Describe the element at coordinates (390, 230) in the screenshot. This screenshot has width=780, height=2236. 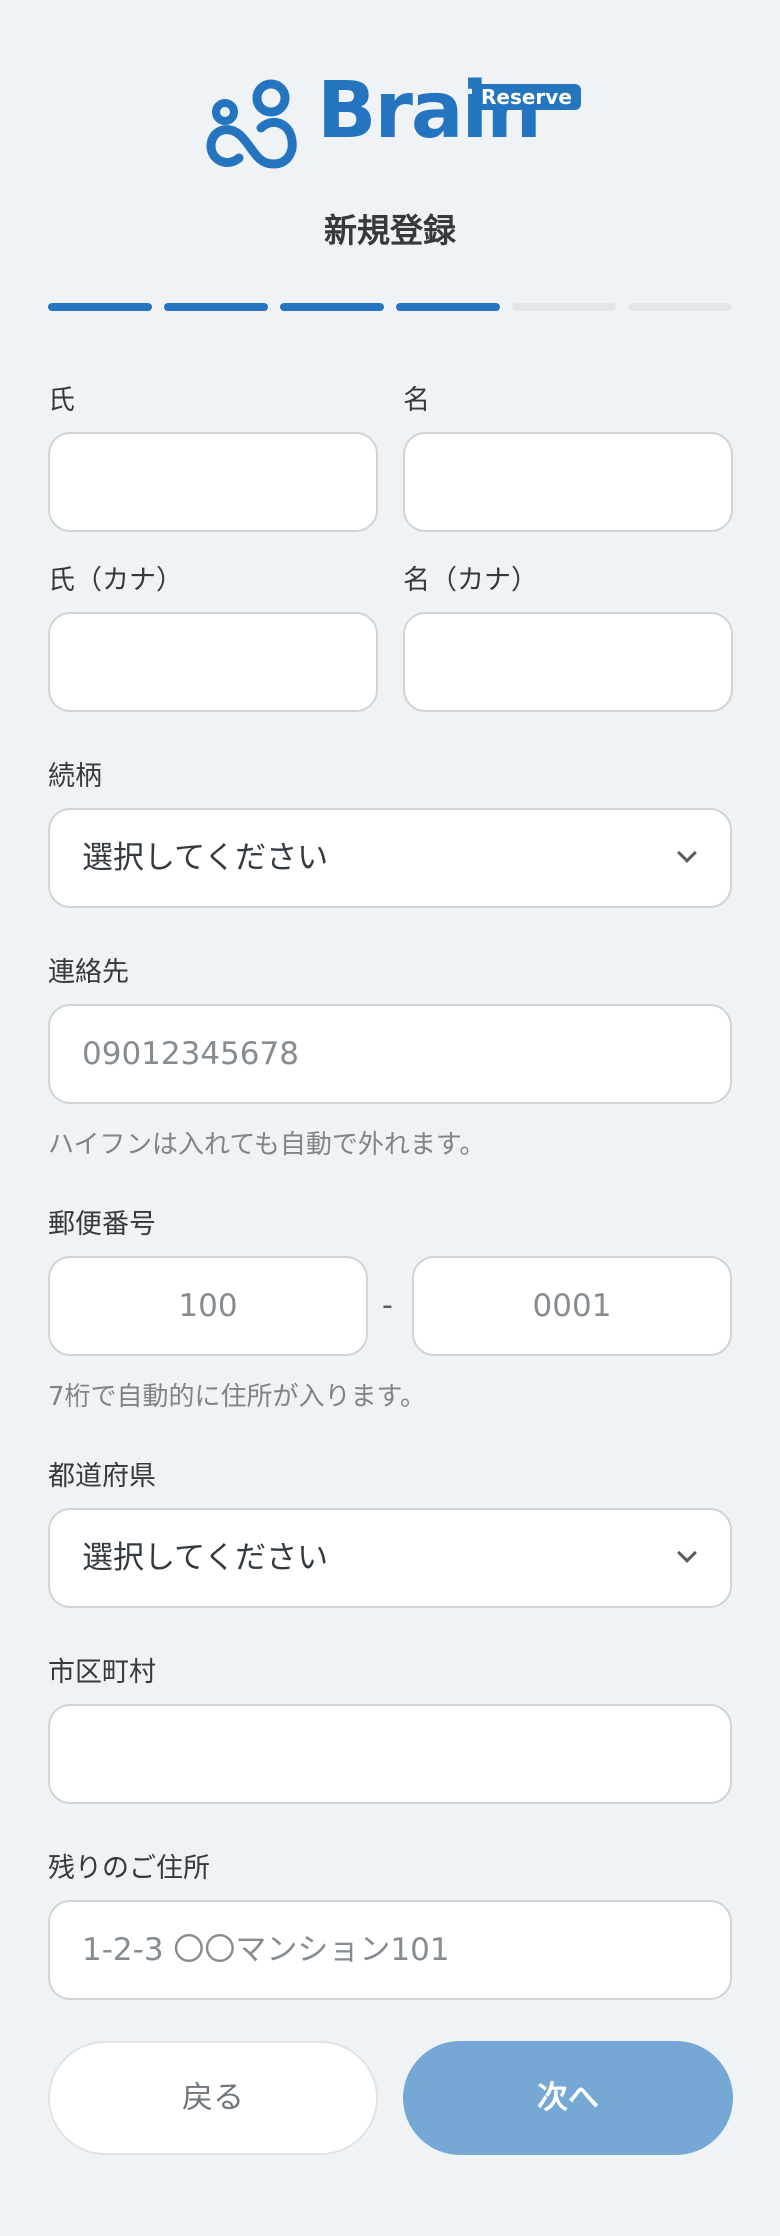
I see `page-title: 新規登録` at that location.